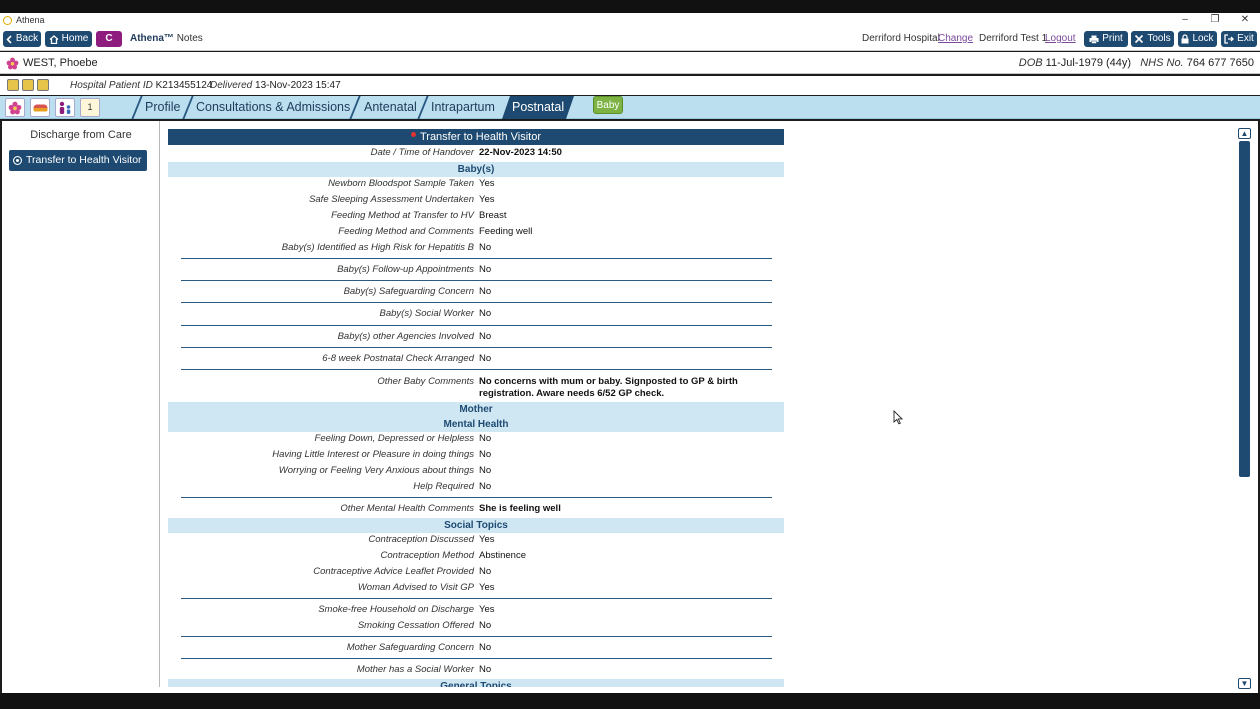 This screenshot has height=709, width=1260. Describe the element at coordinates (630, 701) in the screenshot. I see `screen-bottom-border` at that location.